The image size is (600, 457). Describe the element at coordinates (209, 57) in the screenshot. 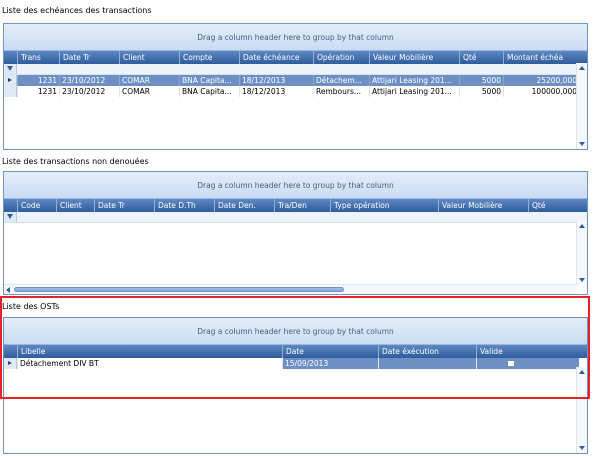

I see `col-compte: Compte` at that location.